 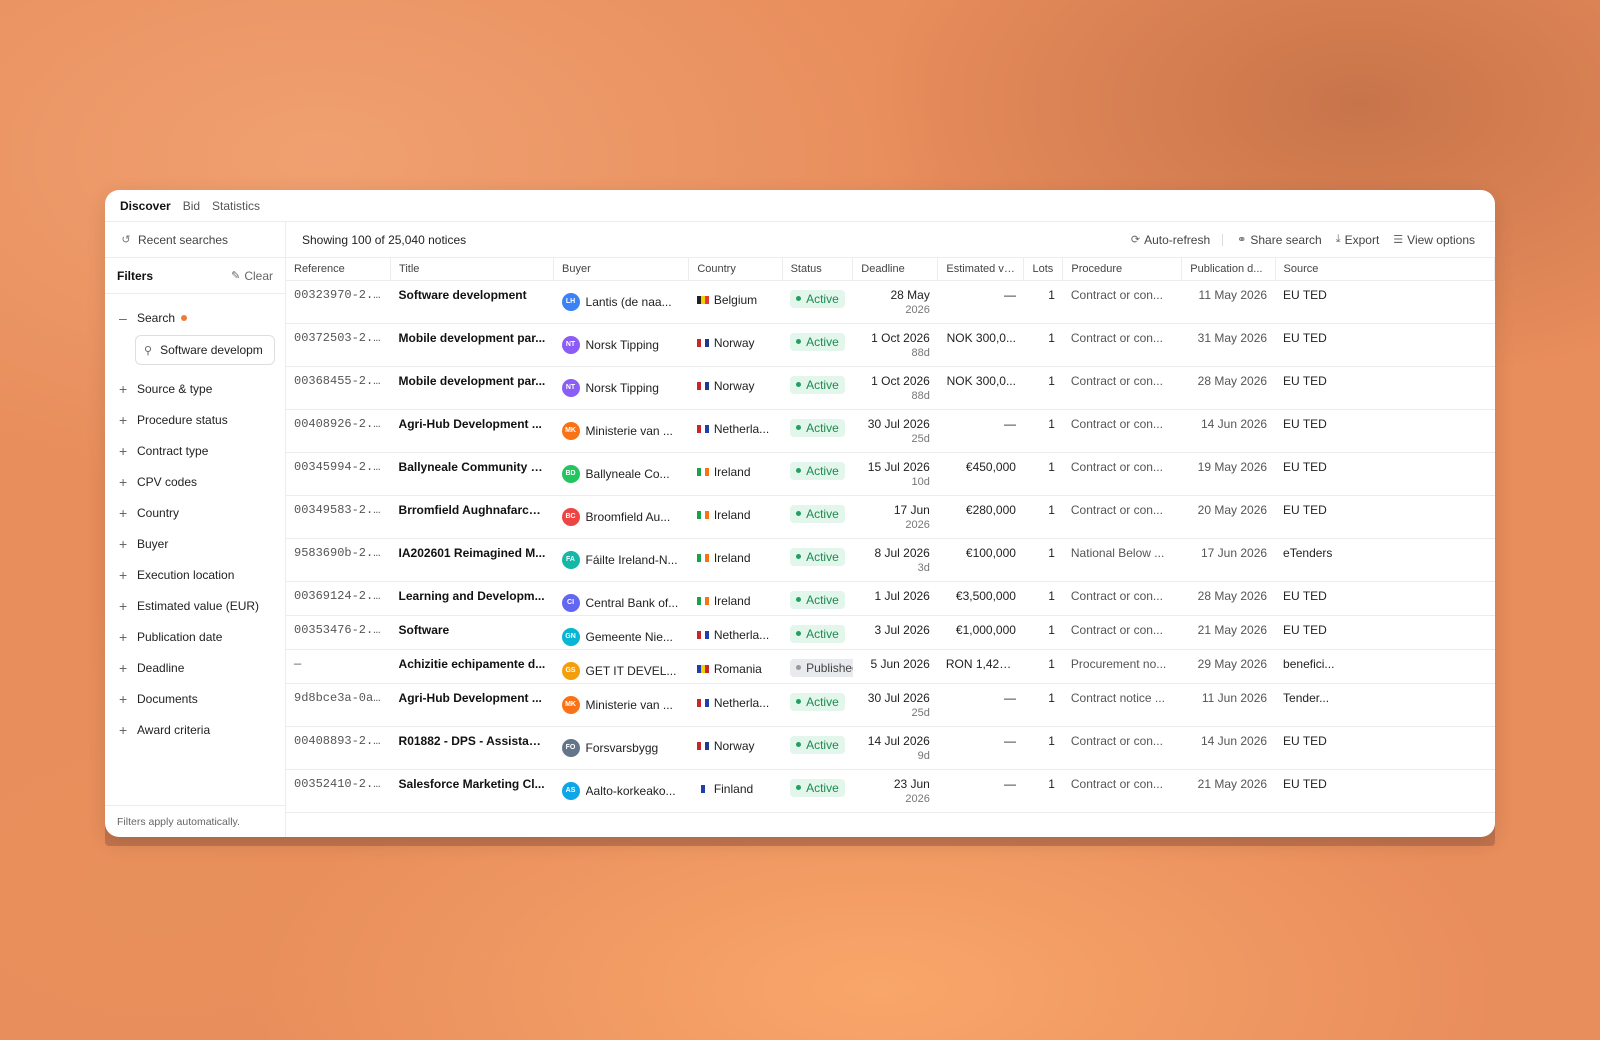 I want to click on filter-procedure-status: + Procedure status, so click(x=195, y=419).